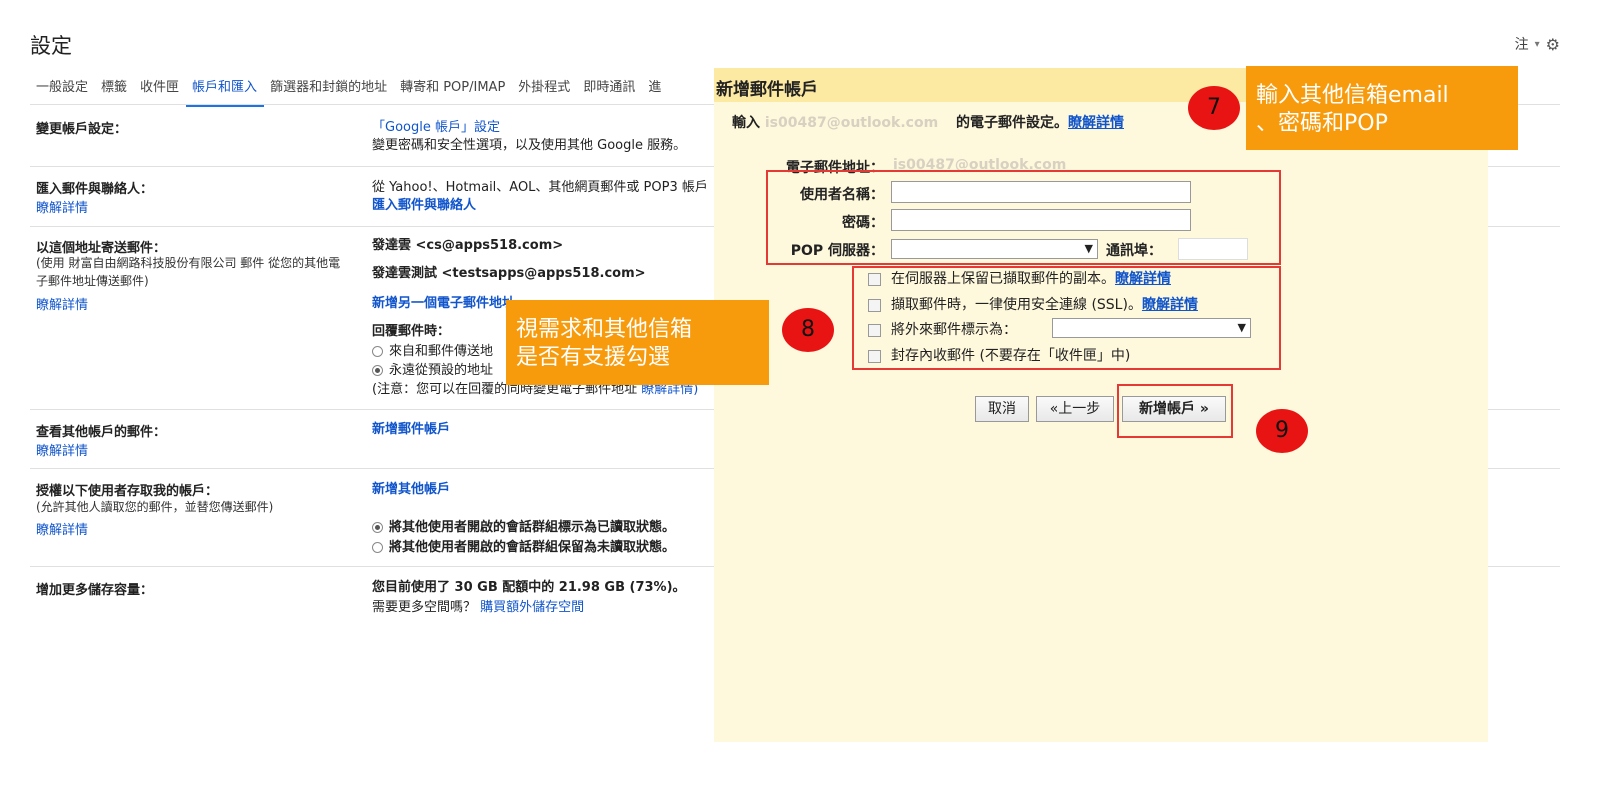 The height and width of the screenshot is (785, 1600). Describe the element at coordinates (468, 245) in the screenshot. I see `send-as-address-1: 發達雲 <cs@apps518.com>` at that location.